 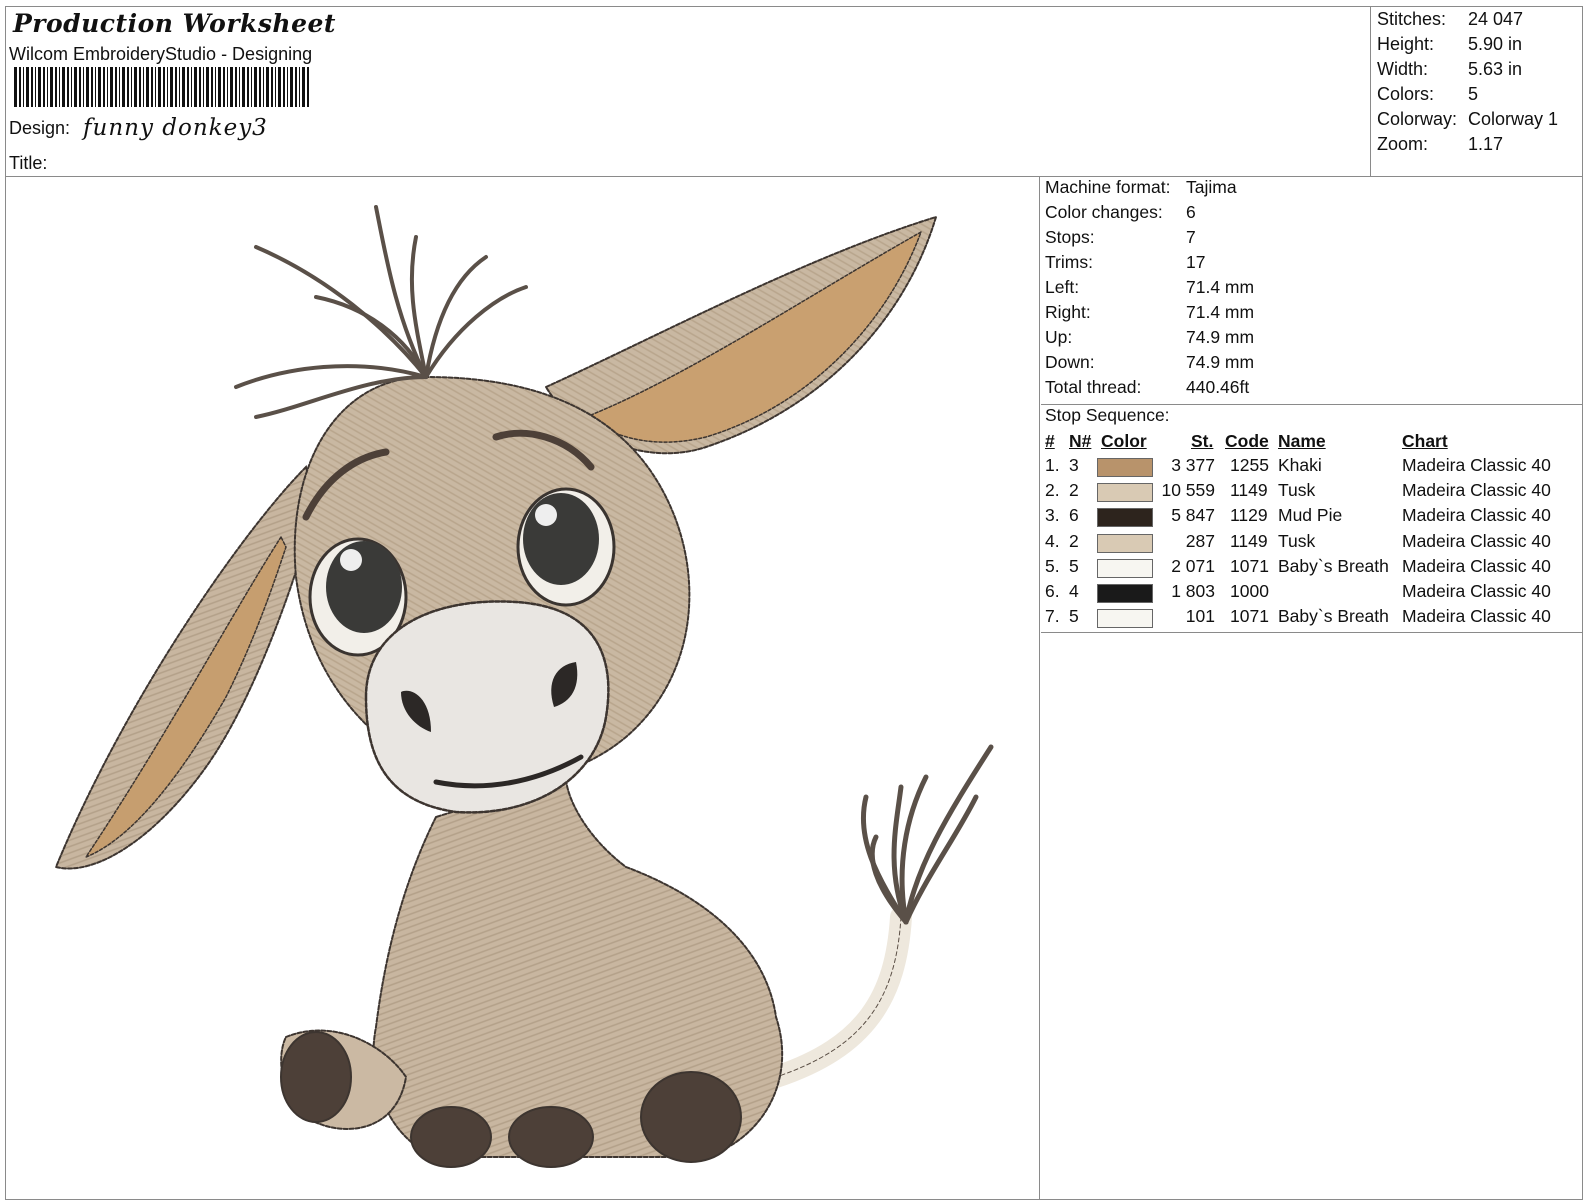 I want to click on needle-number: 2, so click(x=1074, y=490).